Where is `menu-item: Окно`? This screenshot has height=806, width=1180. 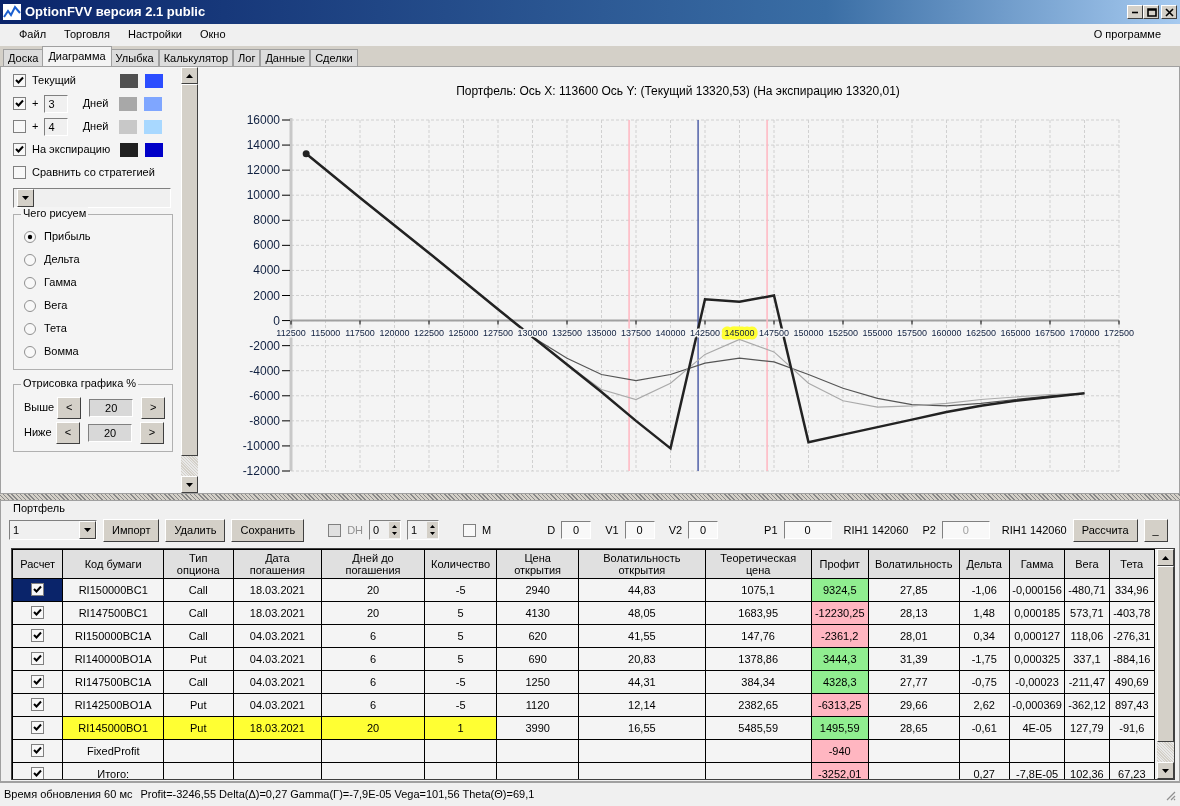 menu-item: Окно is located at coordinates (212, 35).